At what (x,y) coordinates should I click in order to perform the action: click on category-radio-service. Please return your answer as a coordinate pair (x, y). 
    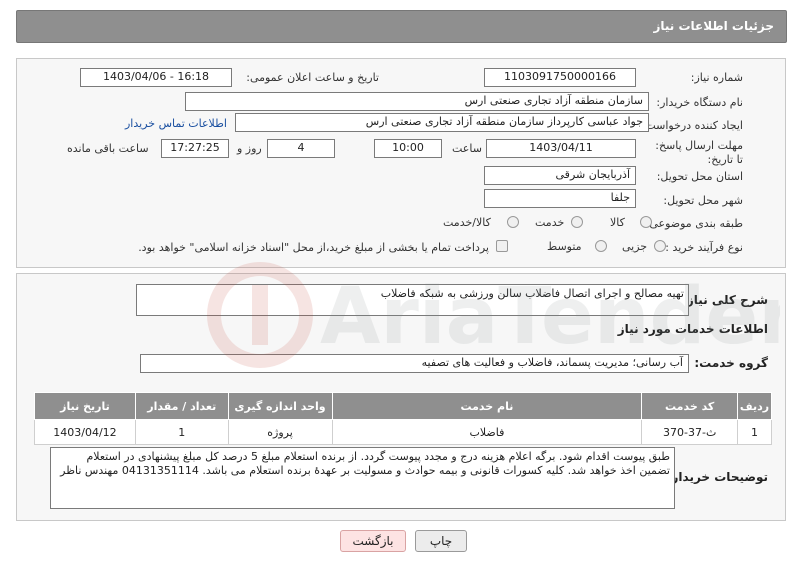
    Looking at the image, I should click on (577, 222).